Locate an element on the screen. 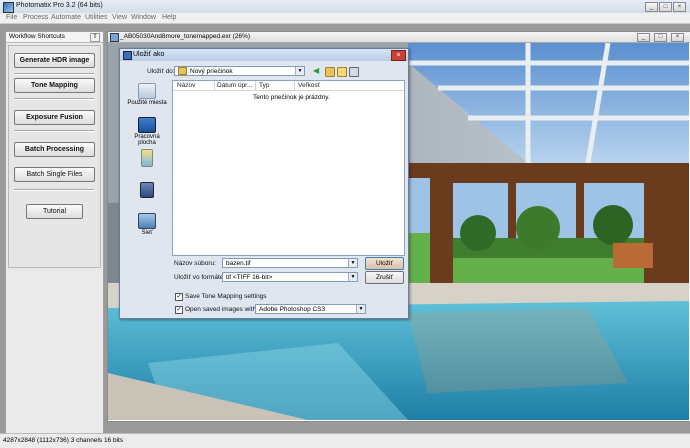 This screenshot has height=448, width=690. app-title-bar: Photomatix Pro 3.2 (64 bits) _ □ × is located at coordinates (345, 7).